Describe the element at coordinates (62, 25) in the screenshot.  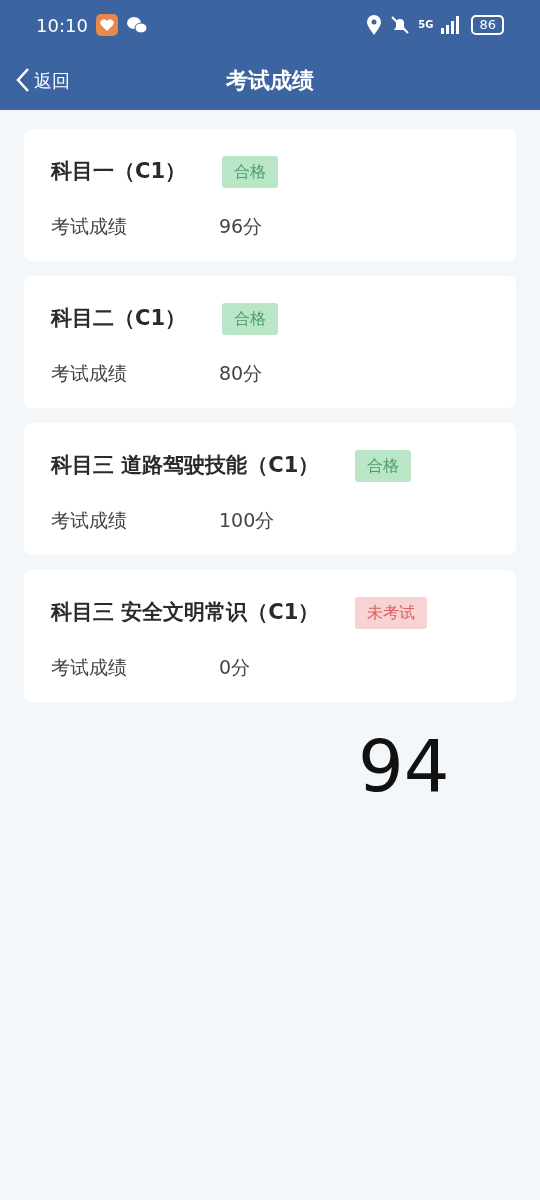
I see `status-time: 10:10` at that location.